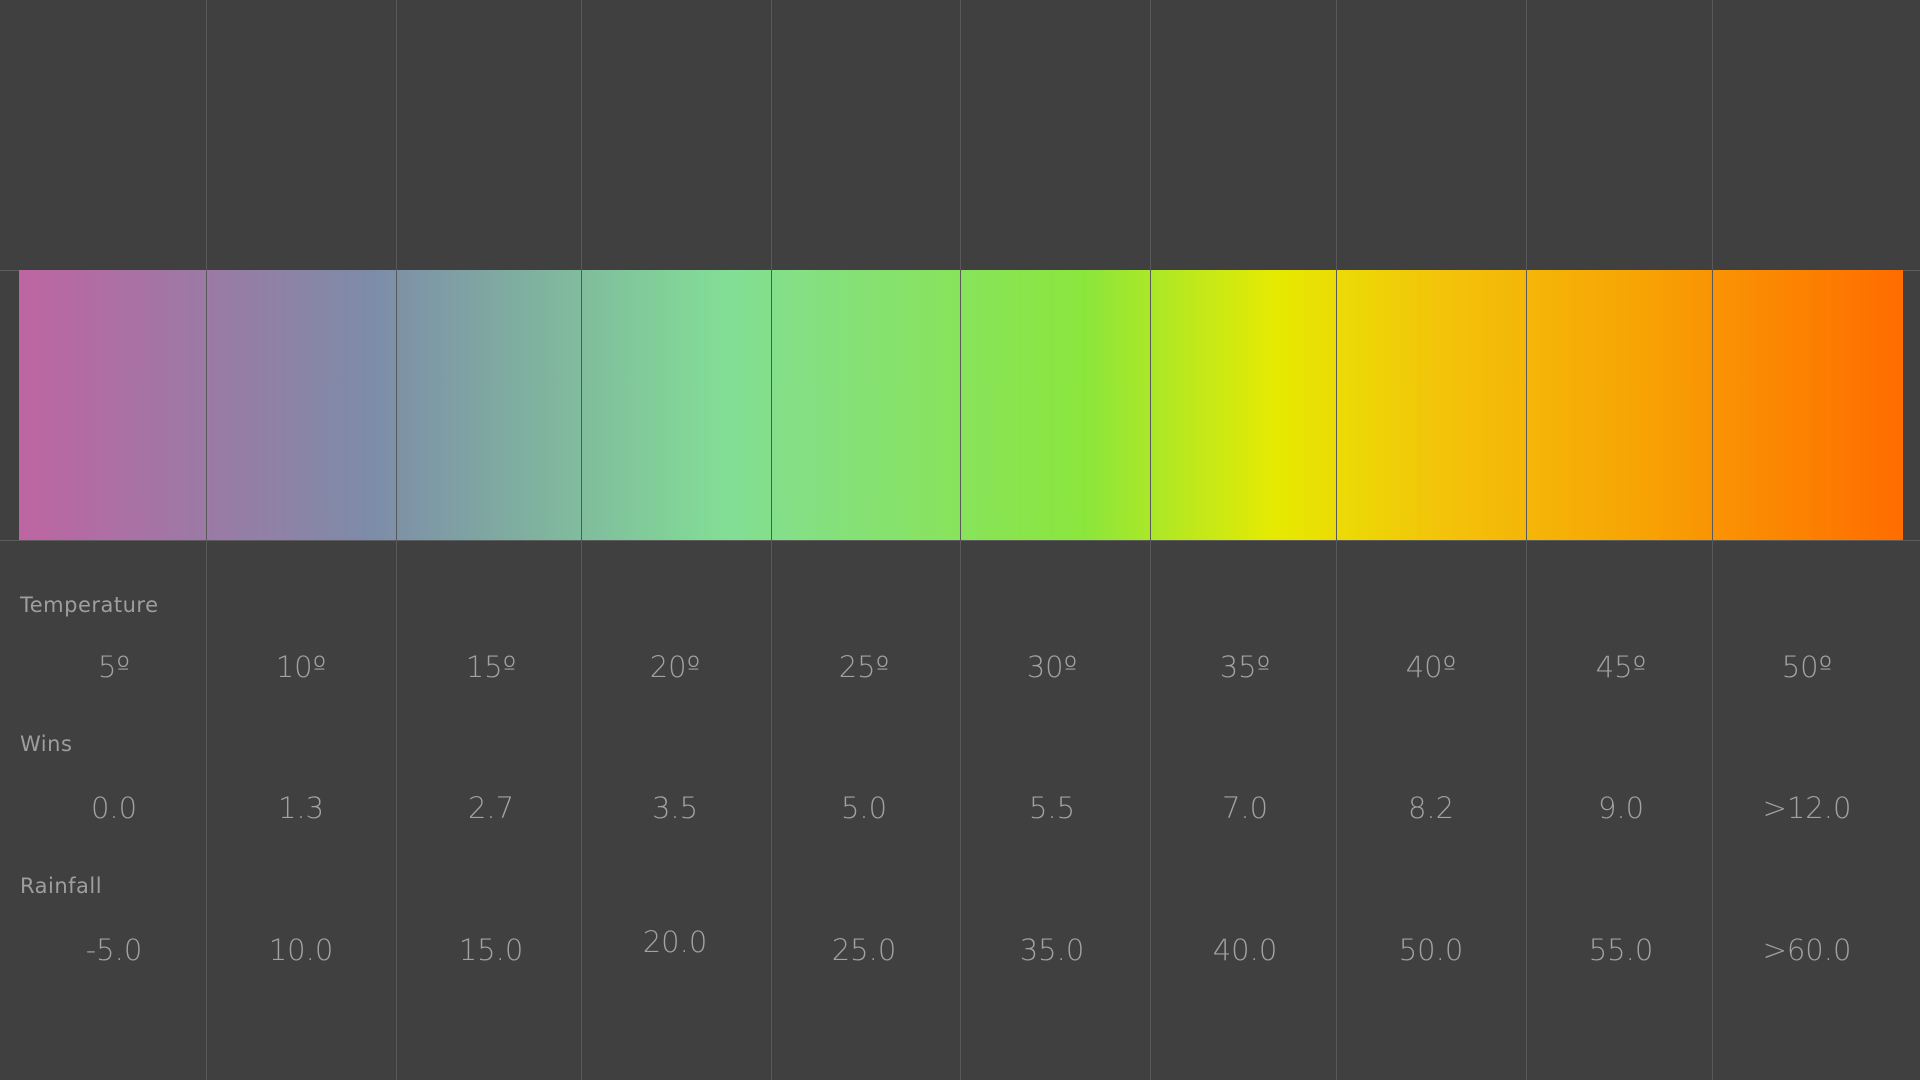 Image resolution: width=1920 pixels, height=1080 pixels. Describe the element at coordinates (1245, 950) in the screenshot. I see `rainfall-value: 40.0` at that location.